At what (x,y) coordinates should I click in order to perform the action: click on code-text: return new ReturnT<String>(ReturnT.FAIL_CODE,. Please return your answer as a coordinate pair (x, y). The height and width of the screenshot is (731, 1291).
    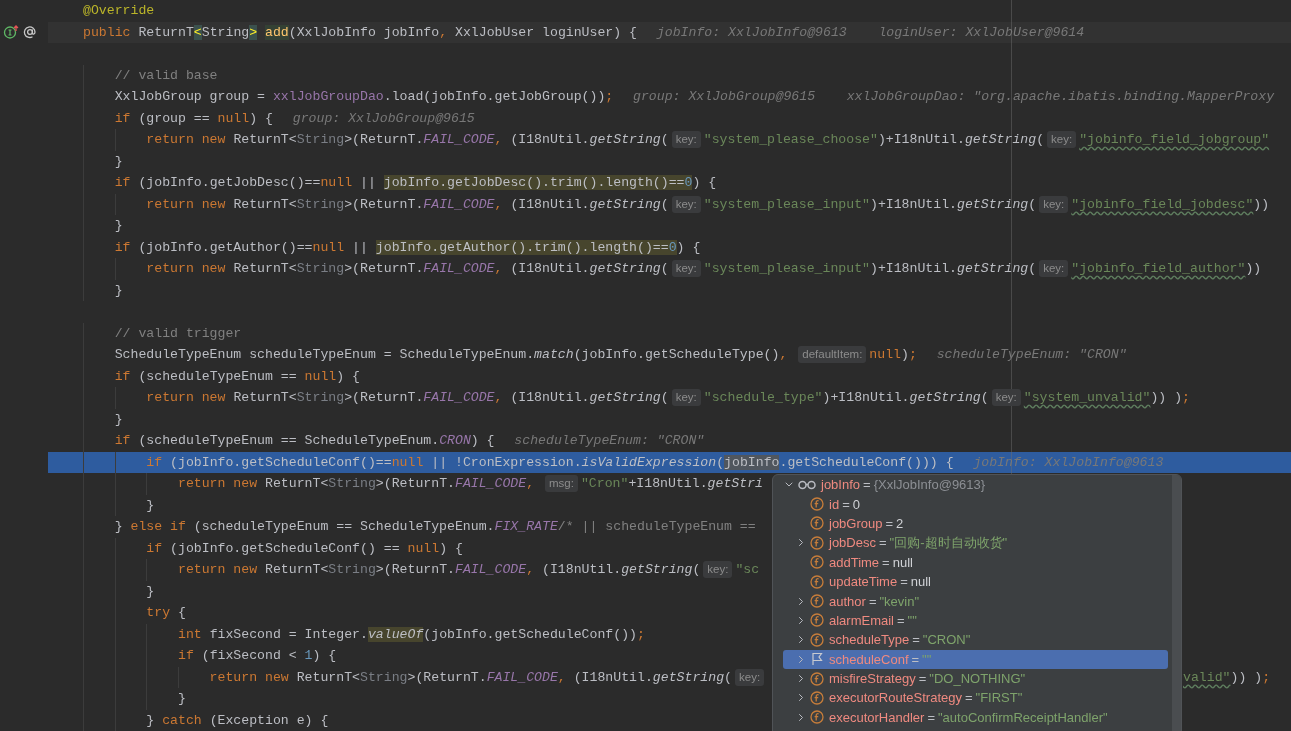
    Looking at the image, I should click on (356, 484).